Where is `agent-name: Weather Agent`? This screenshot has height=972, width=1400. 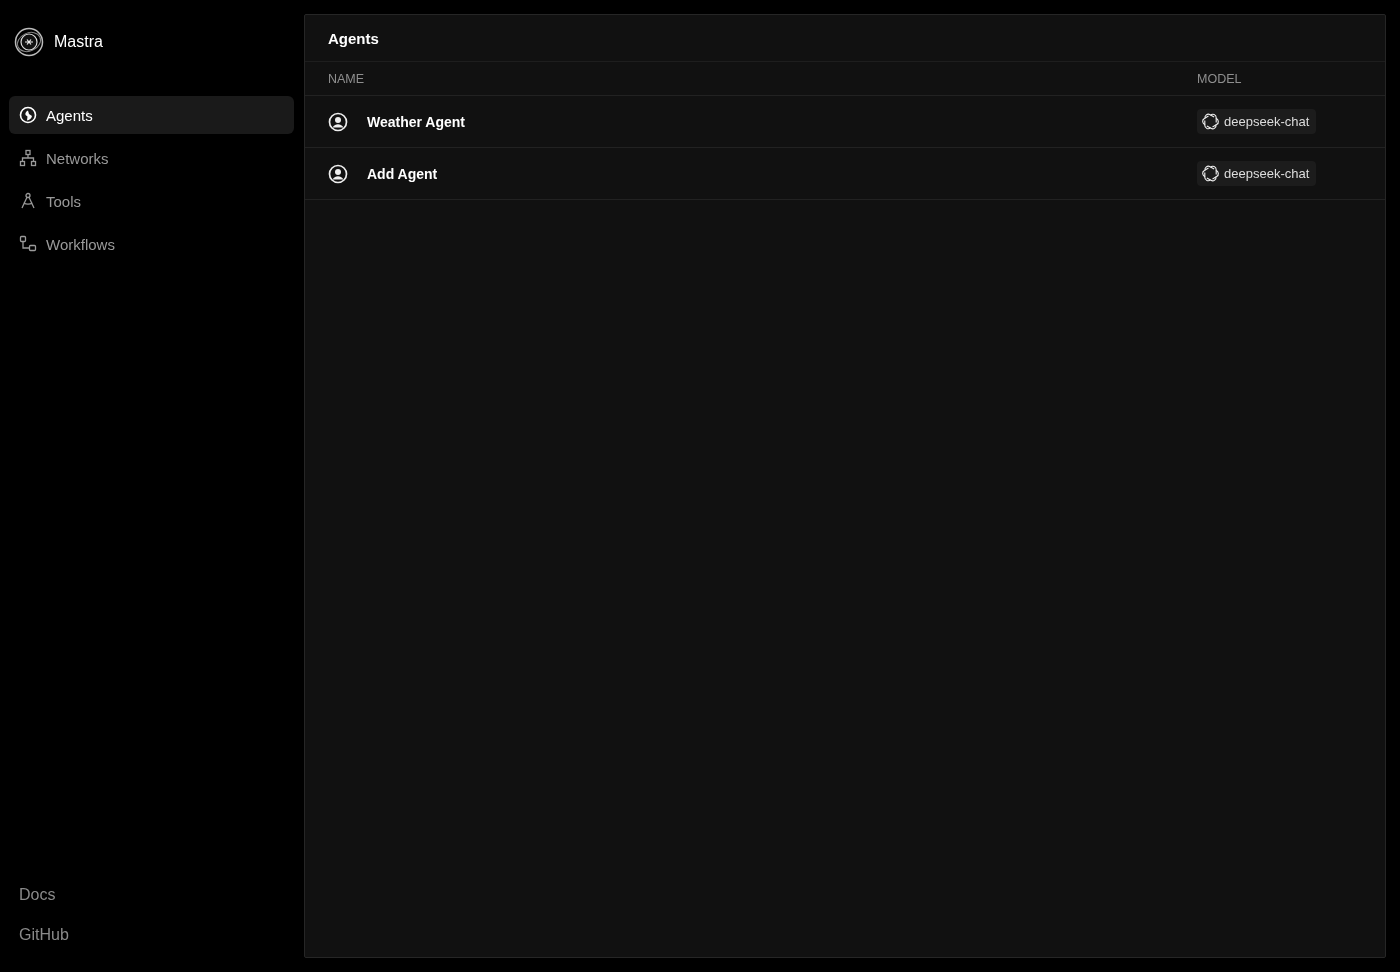
agent-name: Weather Agent is located at coordinates (416, 121).